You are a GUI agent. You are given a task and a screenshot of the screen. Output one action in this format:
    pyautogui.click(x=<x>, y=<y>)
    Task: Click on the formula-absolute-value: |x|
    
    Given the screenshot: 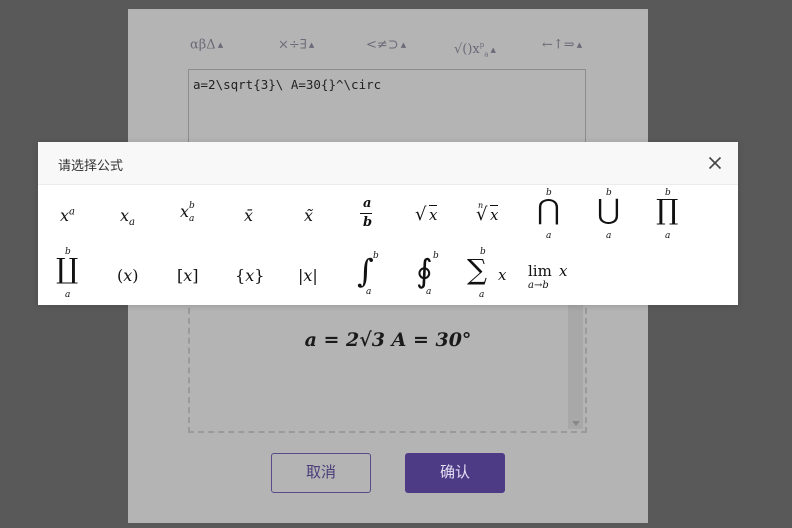 What is the action you would take?
    pyautogui.click(x=308, y=275)
    